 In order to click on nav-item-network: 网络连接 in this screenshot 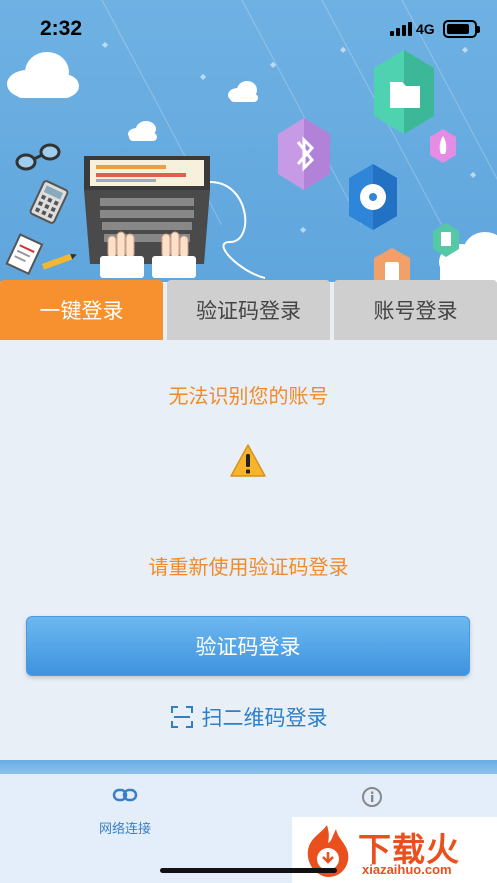, I will do `click(125, 811)`.